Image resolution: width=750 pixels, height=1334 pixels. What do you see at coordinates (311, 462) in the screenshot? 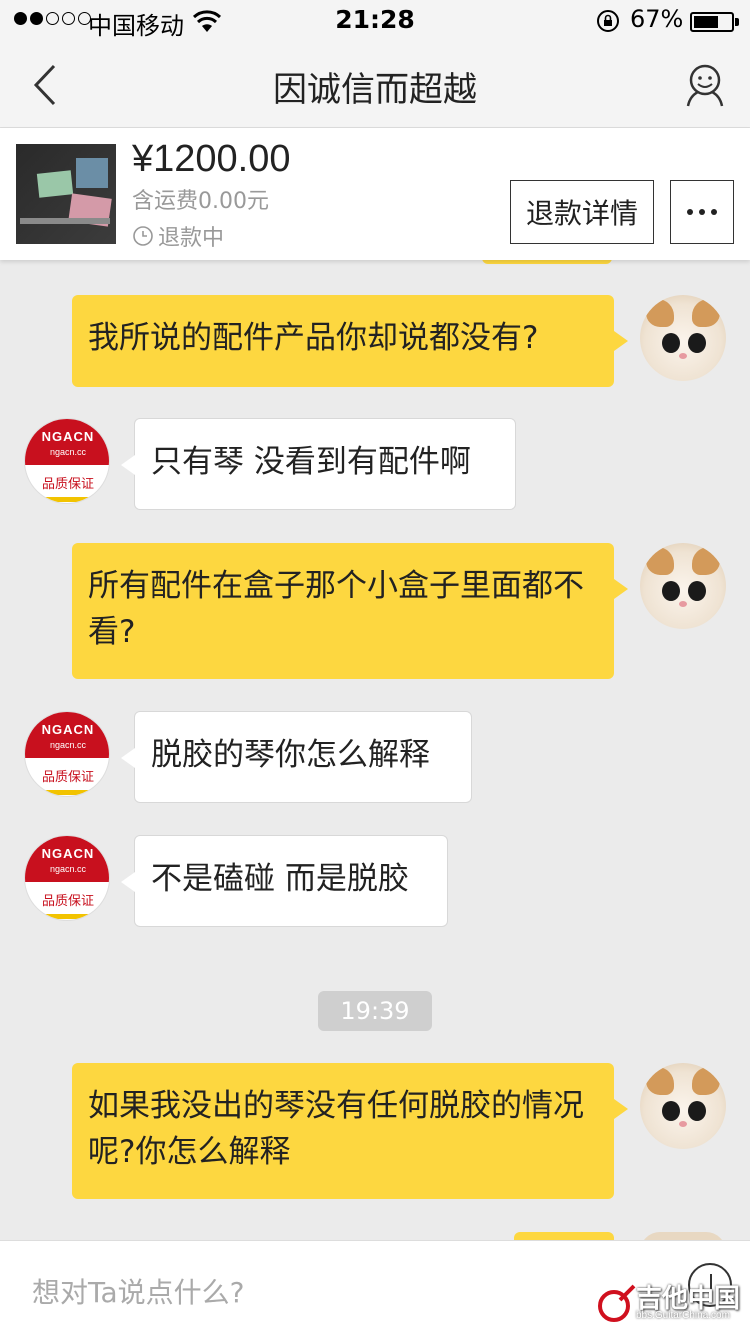
I see `message-text: 只有琴 没看到有配件啊` at bounding box center [311, 462].